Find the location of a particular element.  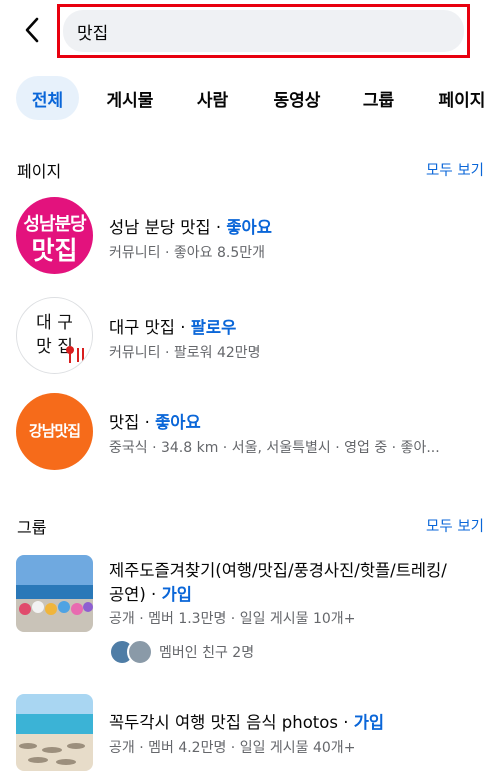

page-avatar: 성남분당 맛집 is located at coordinates (54, 235).